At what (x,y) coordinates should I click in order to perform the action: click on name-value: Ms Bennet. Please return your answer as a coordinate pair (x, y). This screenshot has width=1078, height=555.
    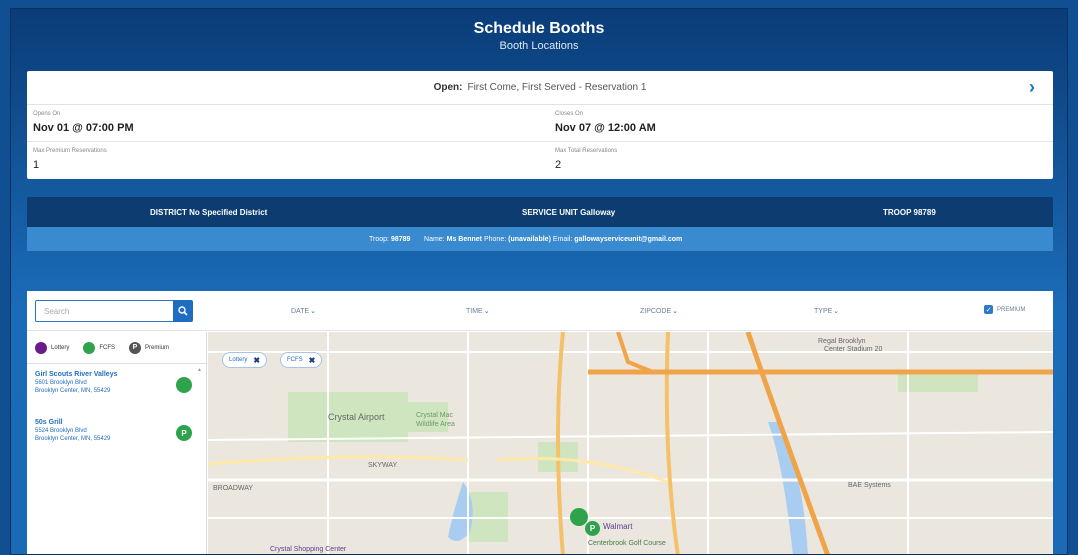
    Looking at the image, I should click on (464, 239).